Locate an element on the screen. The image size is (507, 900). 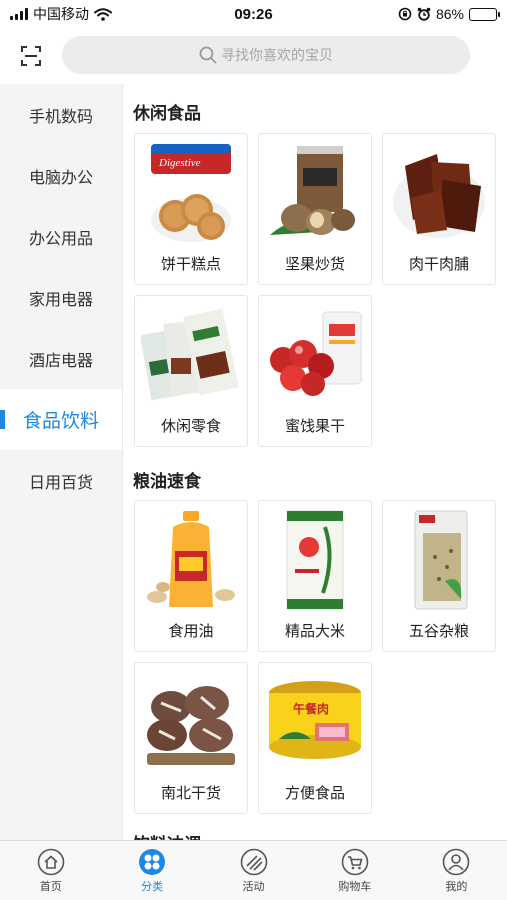
sidebar-item-label: 食品饮料 is located at coordinates (60, 421).